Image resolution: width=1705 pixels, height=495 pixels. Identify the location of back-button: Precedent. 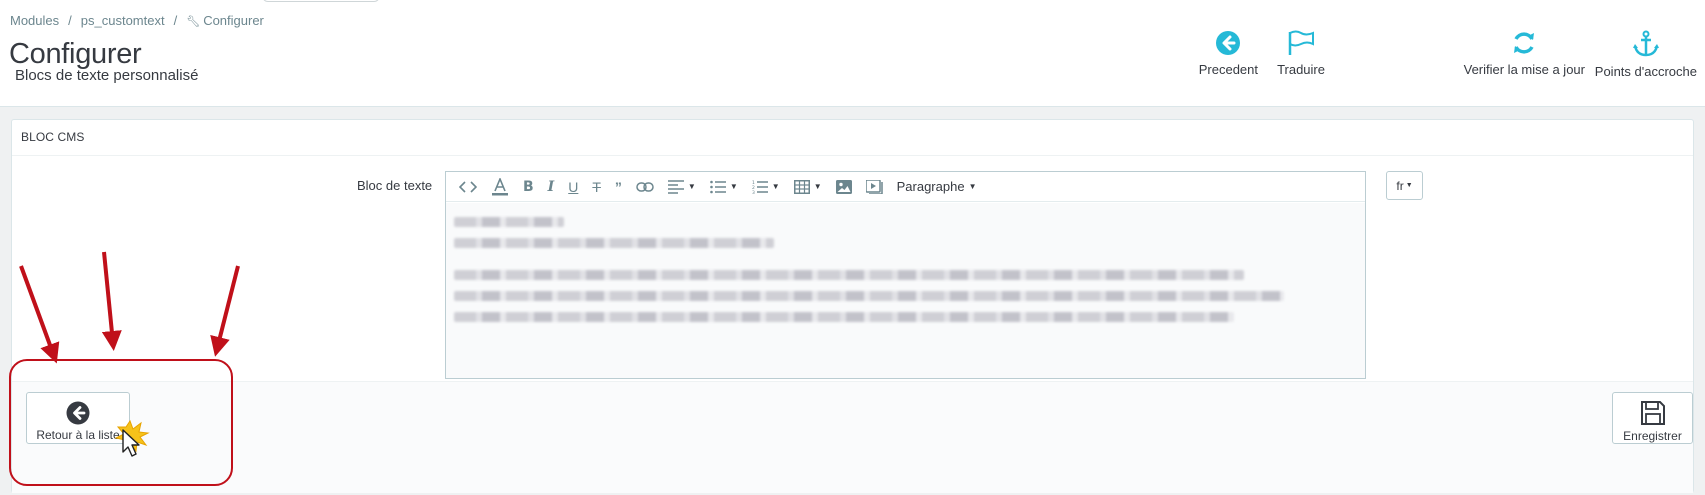
(1228, 51).